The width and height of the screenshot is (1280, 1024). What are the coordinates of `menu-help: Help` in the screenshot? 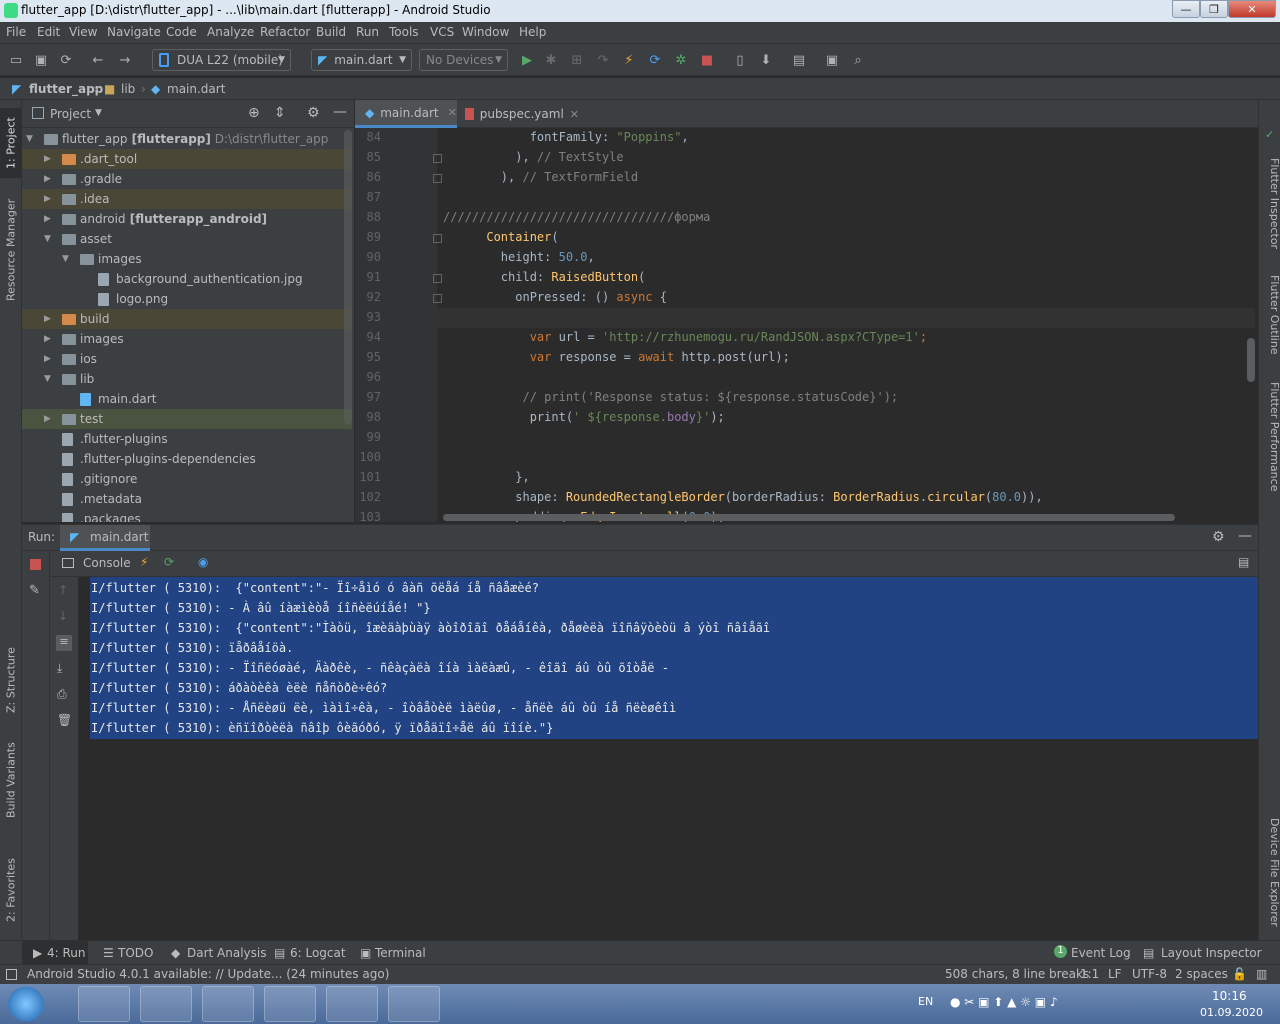 It's located at (532, 32).